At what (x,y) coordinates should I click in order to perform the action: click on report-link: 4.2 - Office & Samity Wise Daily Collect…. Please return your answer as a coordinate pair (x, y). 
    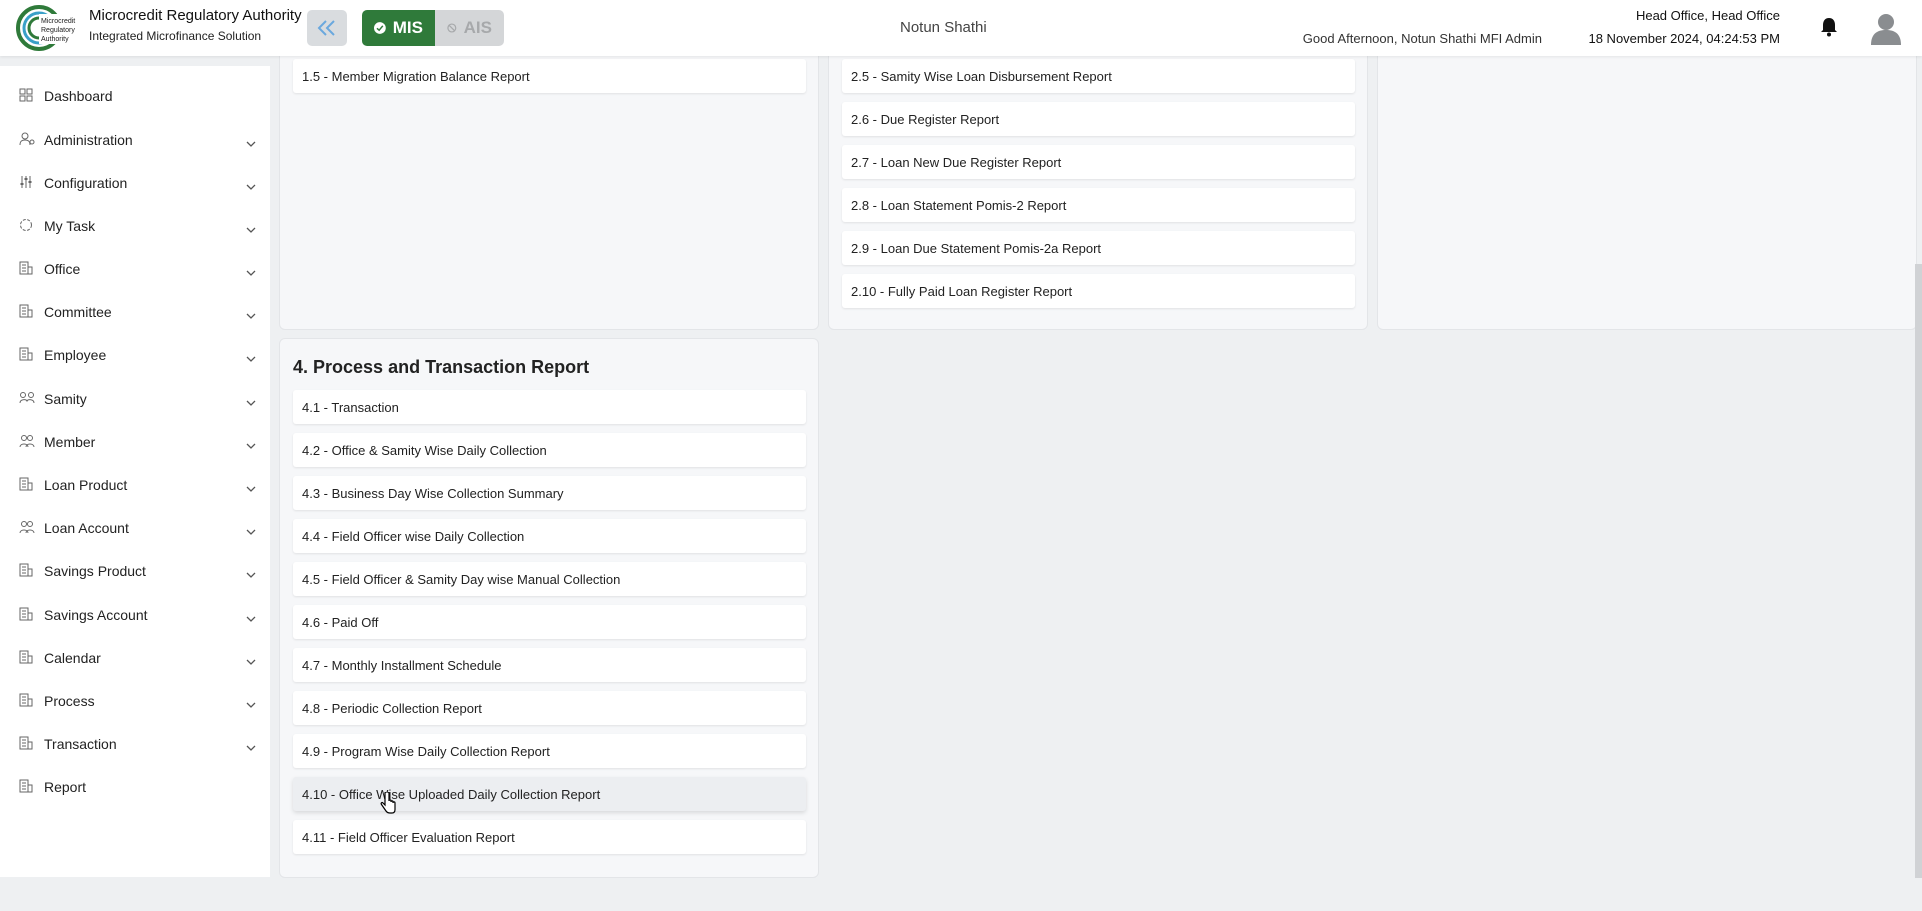
    Looking at the image, I should click on (549, 450).